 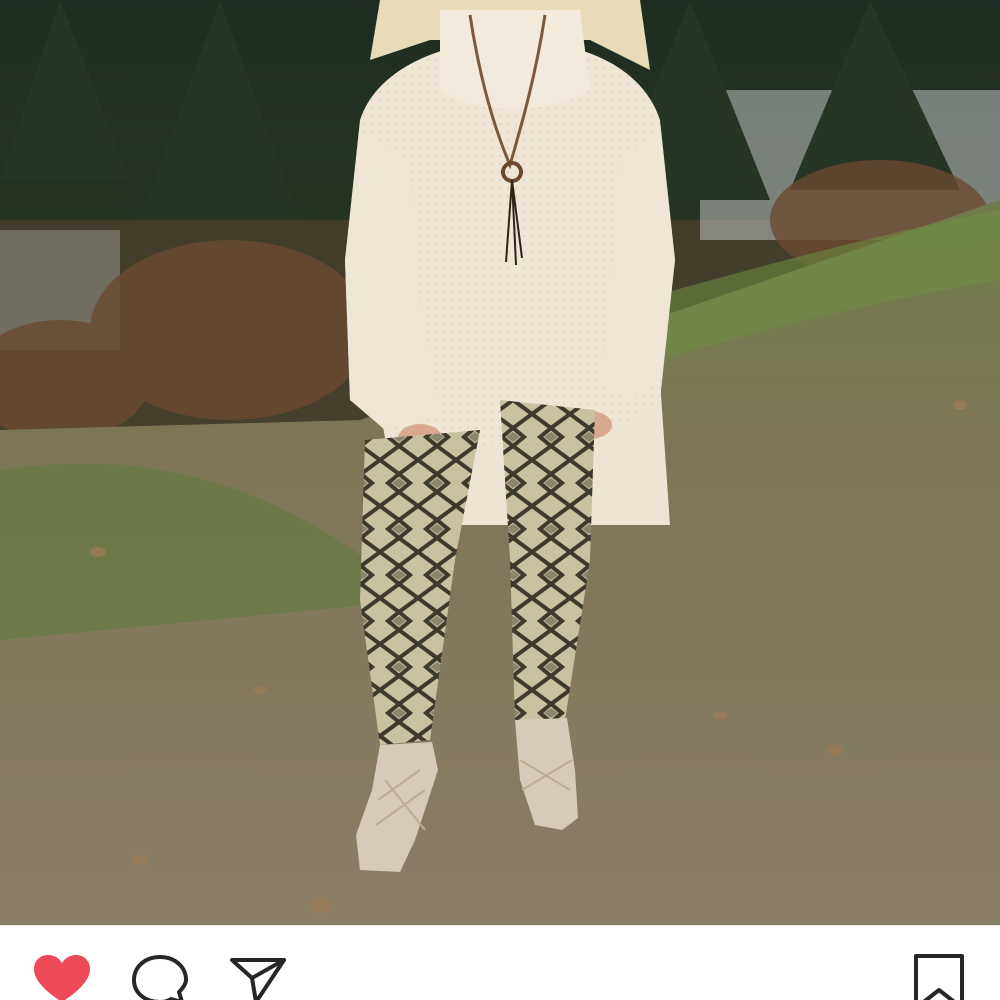 I want to click on paper-plane-icon, so click(x=258, y=979).